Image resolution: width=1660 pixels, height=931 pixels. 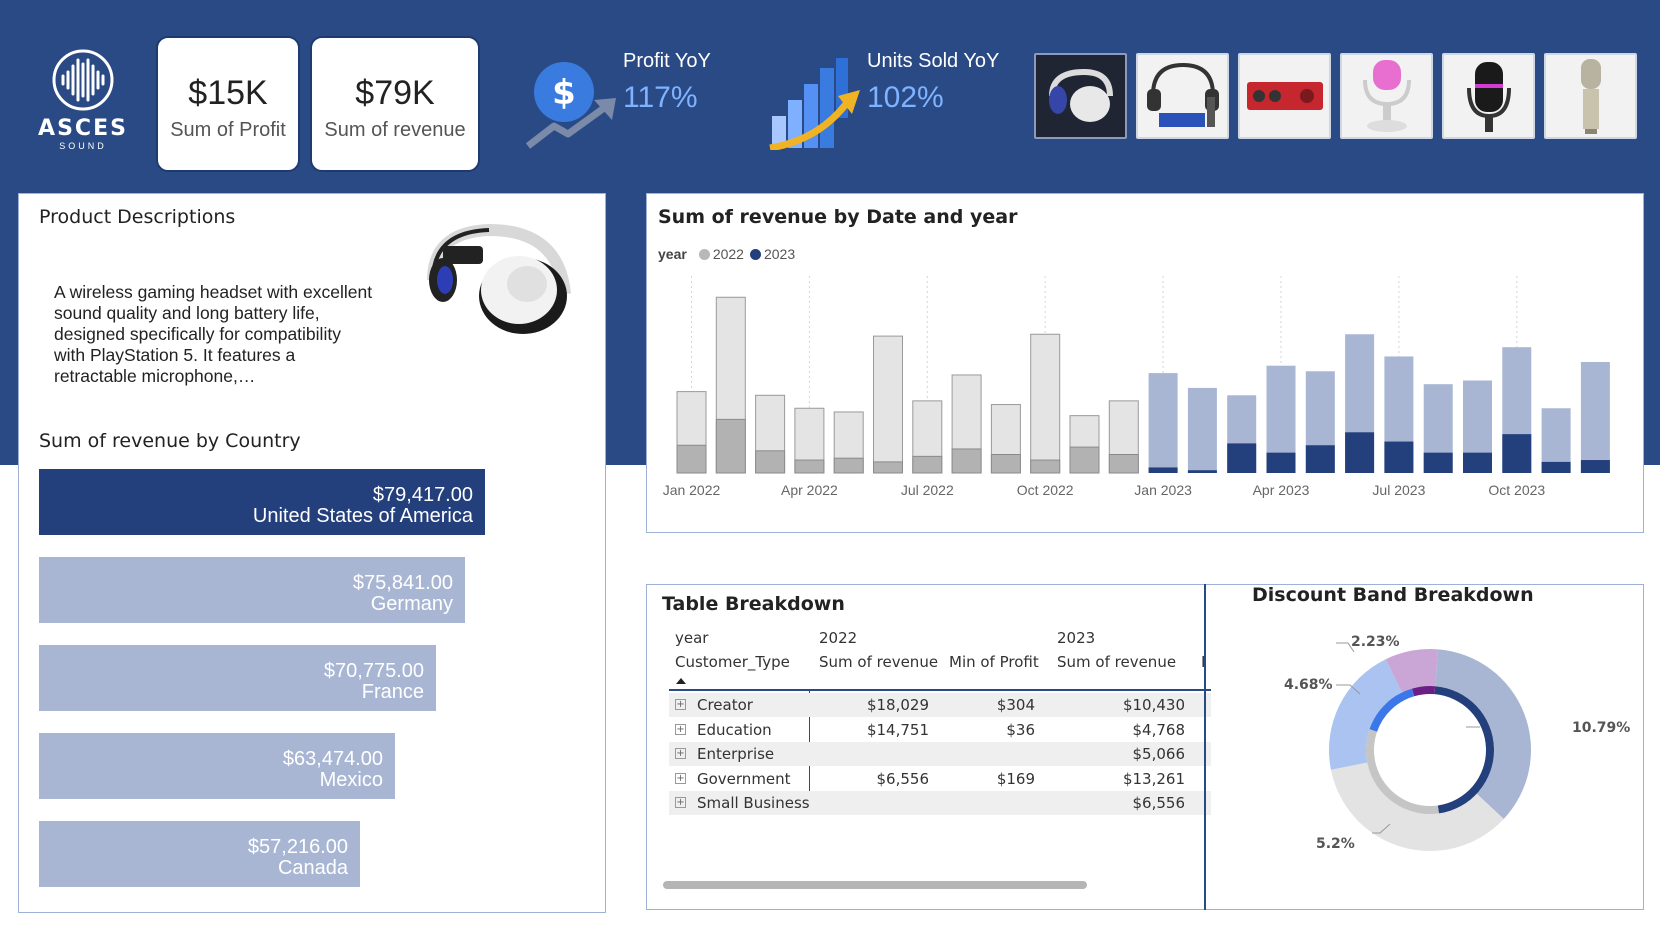 I want to click on country-bar-label: France, so click(x=392, y=692).